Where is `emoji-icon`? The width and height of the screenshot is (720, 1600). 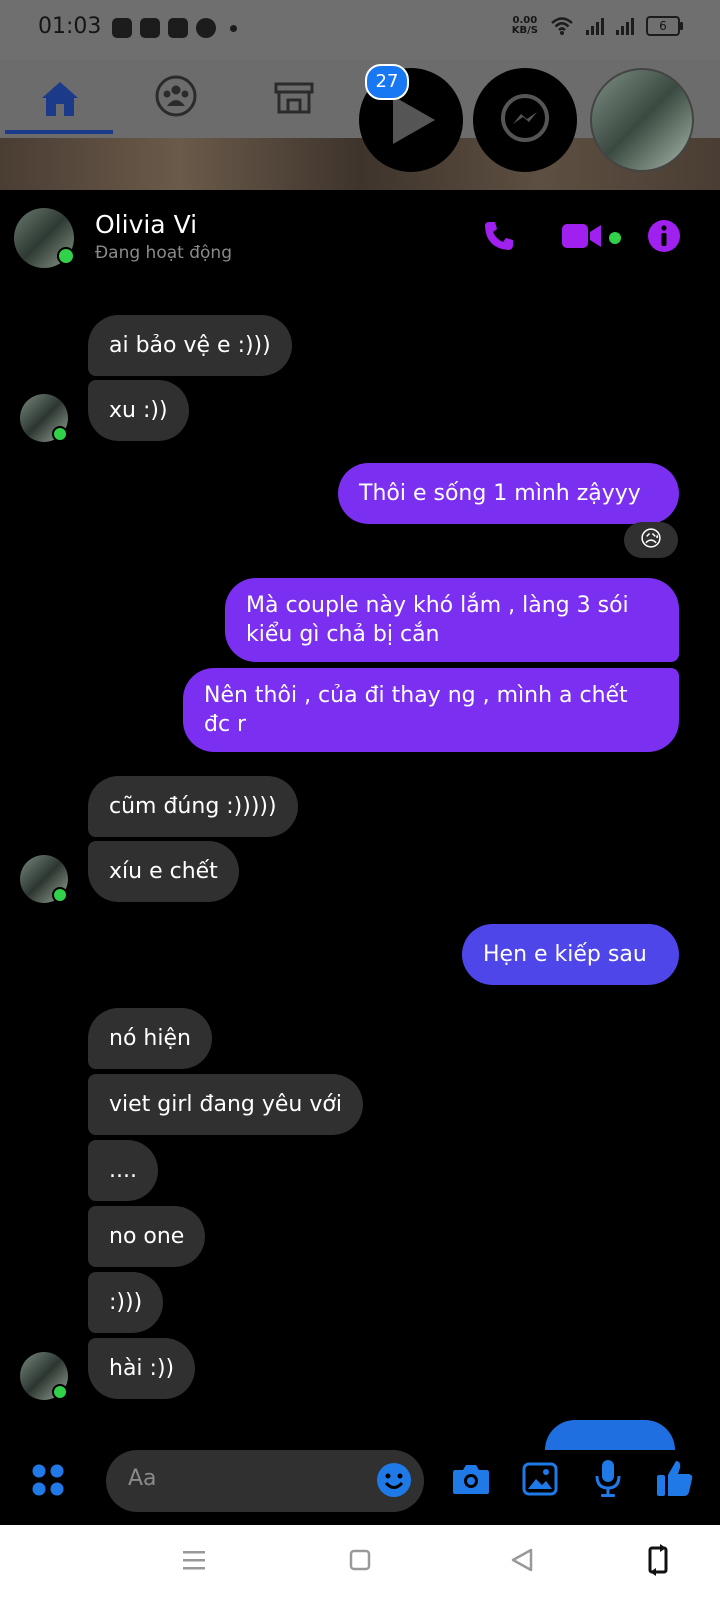
emoji-icon is located at coordinates (394, 1480).